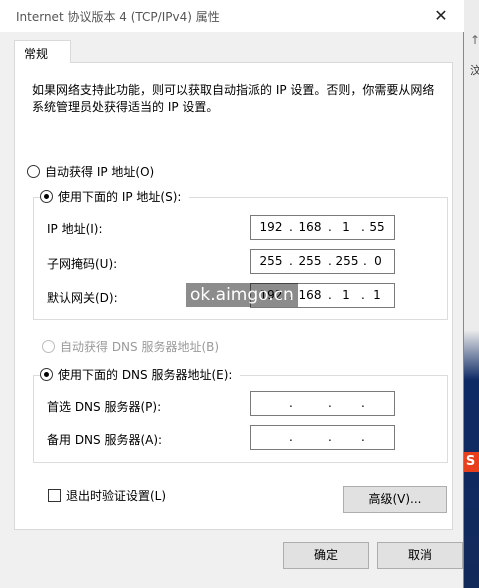 Image resolution: width=479 pixels, height=588 pixels. I want to click on mask-octet-2: 255, so click(310, 261).